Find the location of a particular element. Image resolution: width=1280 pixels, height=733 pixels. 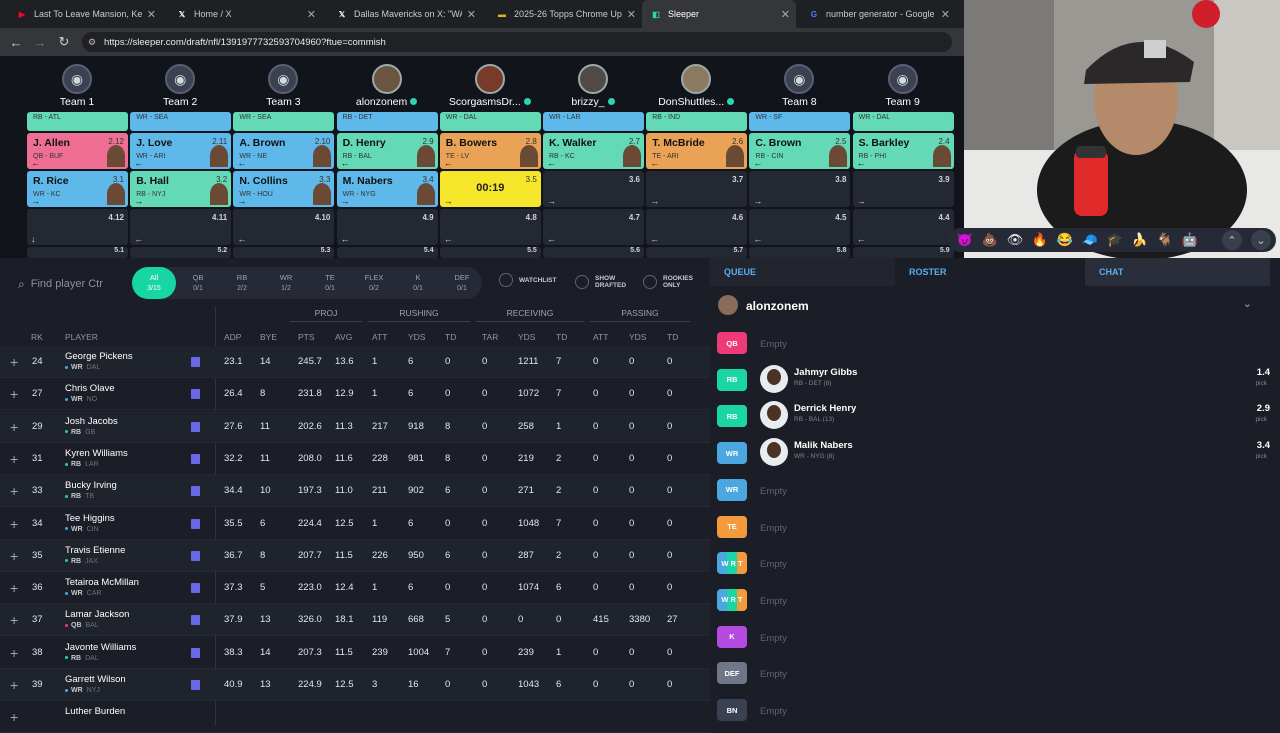

toggle-rookies: ROOKIES ONLY is located at coordinates (668, 282).